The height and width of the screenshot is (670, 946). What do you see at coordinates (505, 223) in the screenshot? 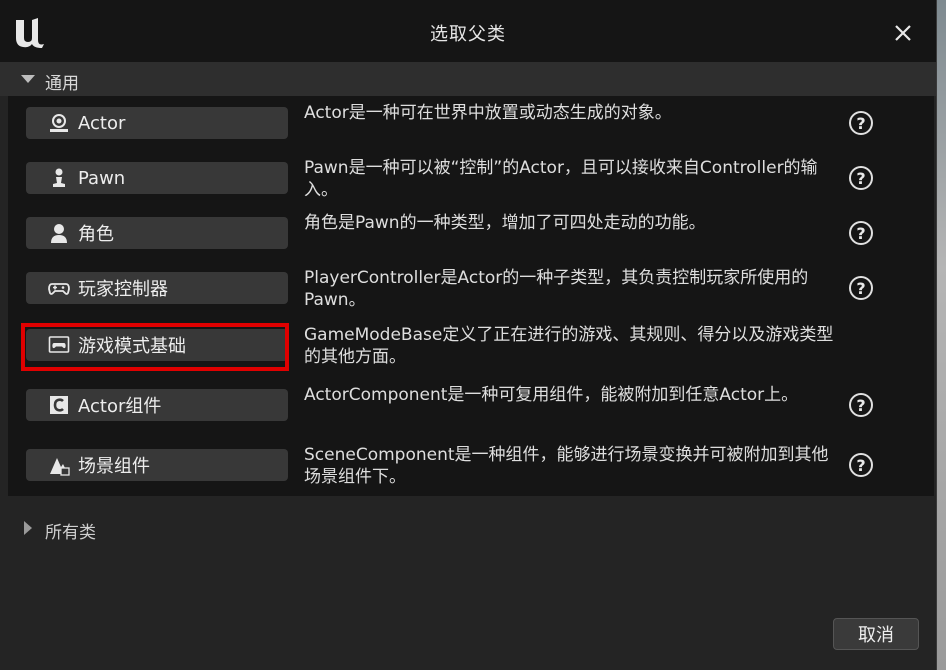
I see `class-description: 角色是Pawn的一种类型，增加了可四处走动的功能。` at bounding box center [505, 223].